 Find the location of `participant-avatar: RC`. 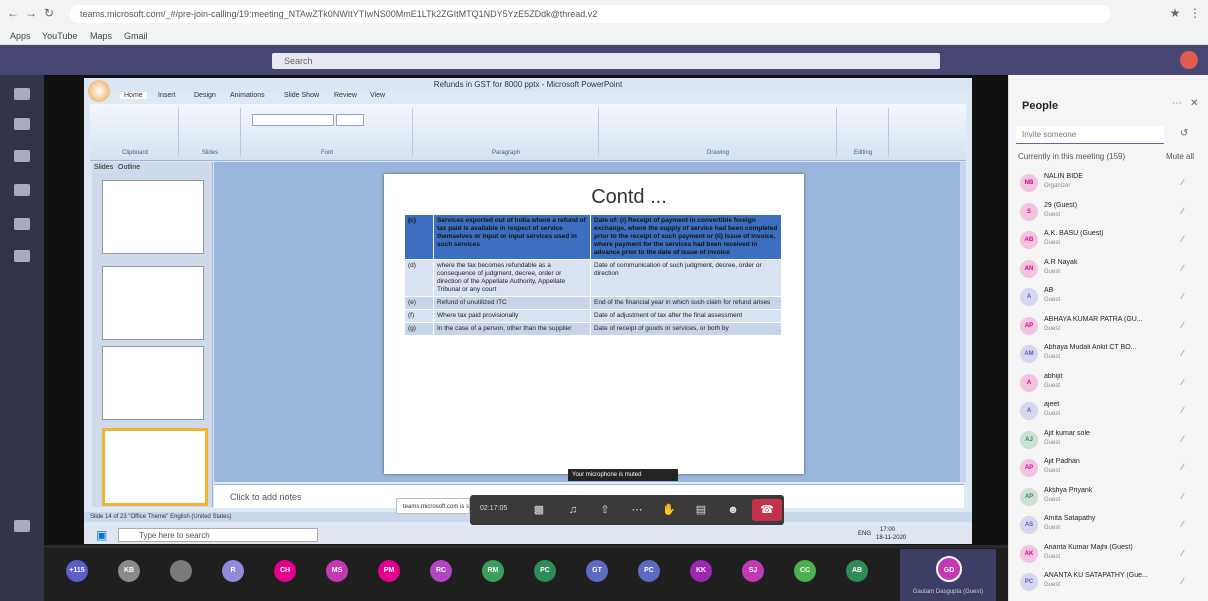

participant-avatar: RC is located at coordinates (441, 571).